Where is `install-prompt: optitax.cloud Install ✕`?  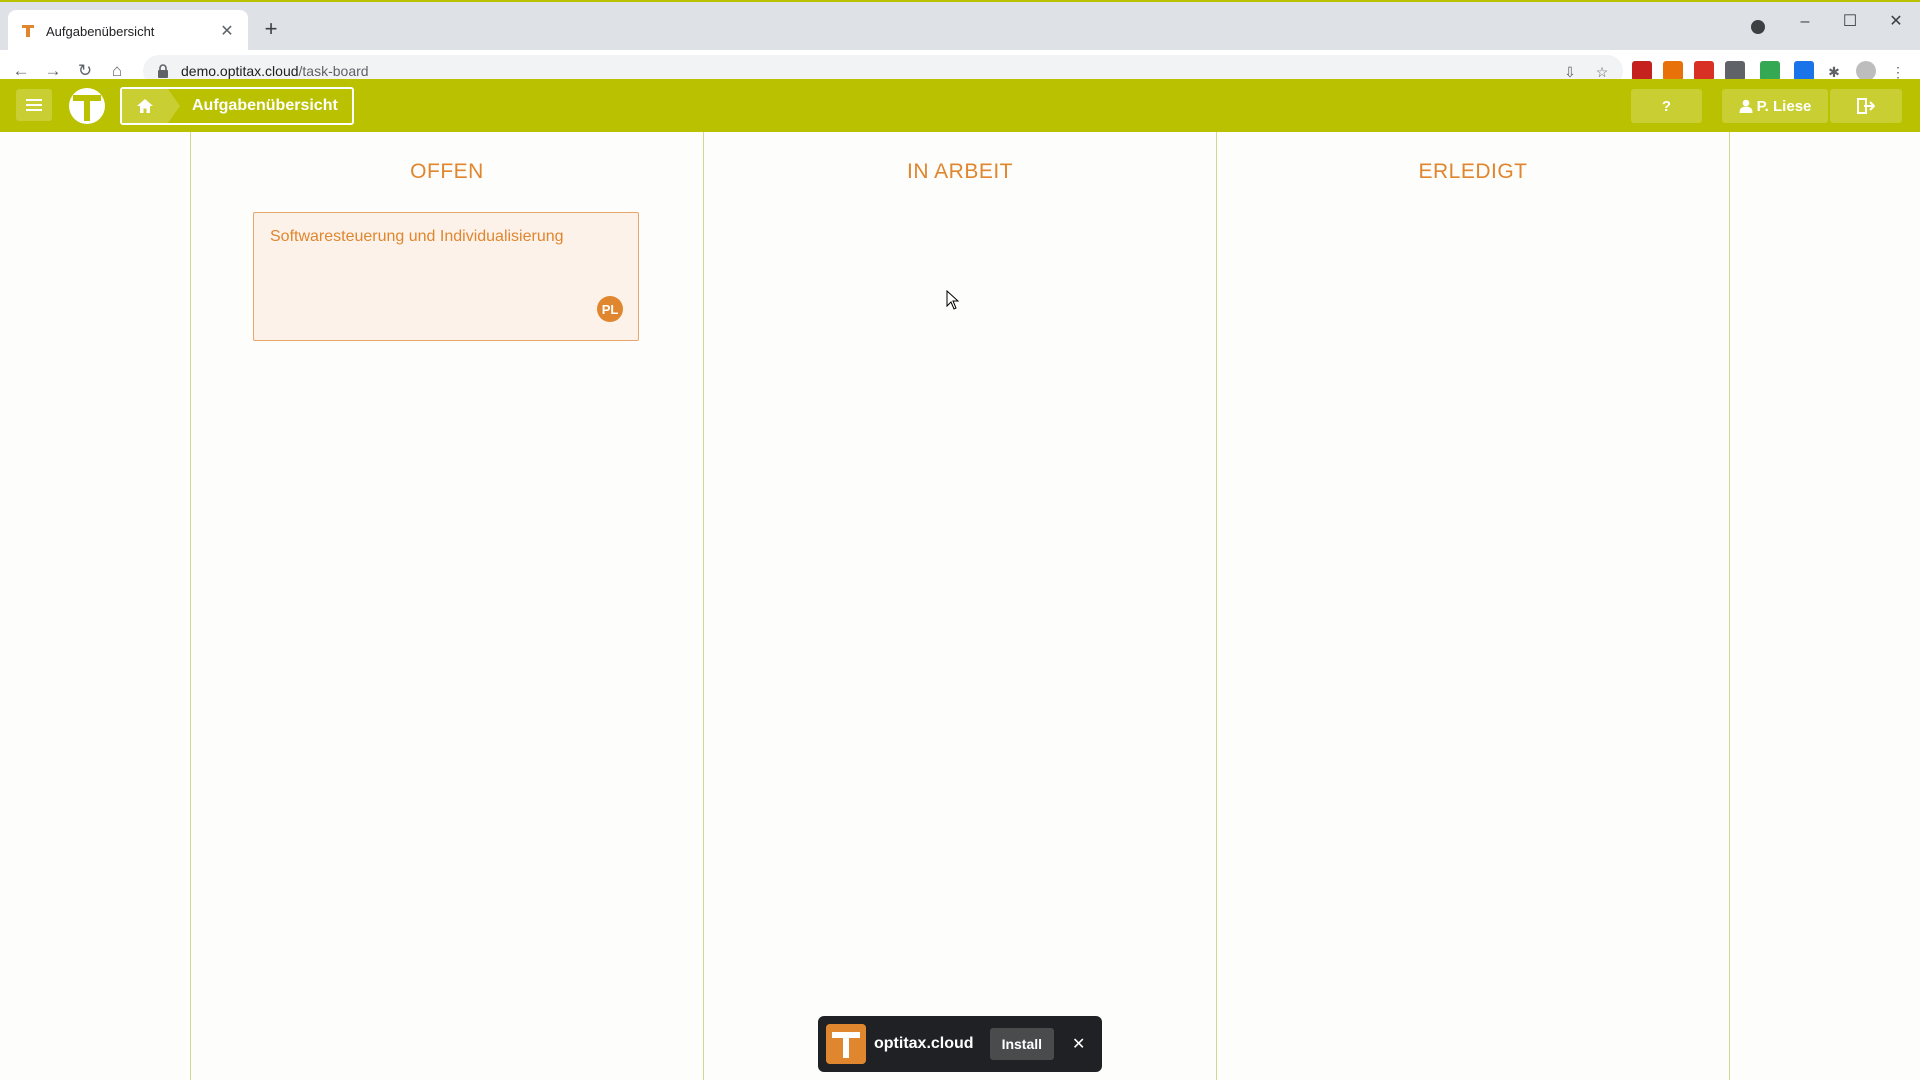
install-prompt: optitax.cloud Install ✕ is located at coordinates (960, 1044).